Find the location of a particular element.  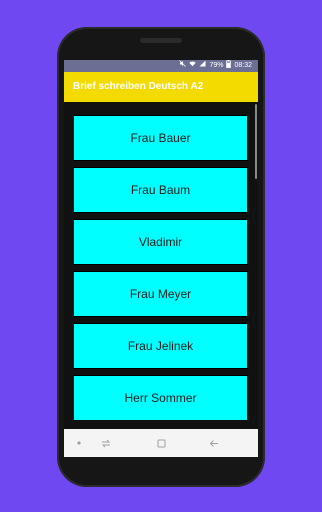

battery-percent: 79% is located at coordinates (216, 65).